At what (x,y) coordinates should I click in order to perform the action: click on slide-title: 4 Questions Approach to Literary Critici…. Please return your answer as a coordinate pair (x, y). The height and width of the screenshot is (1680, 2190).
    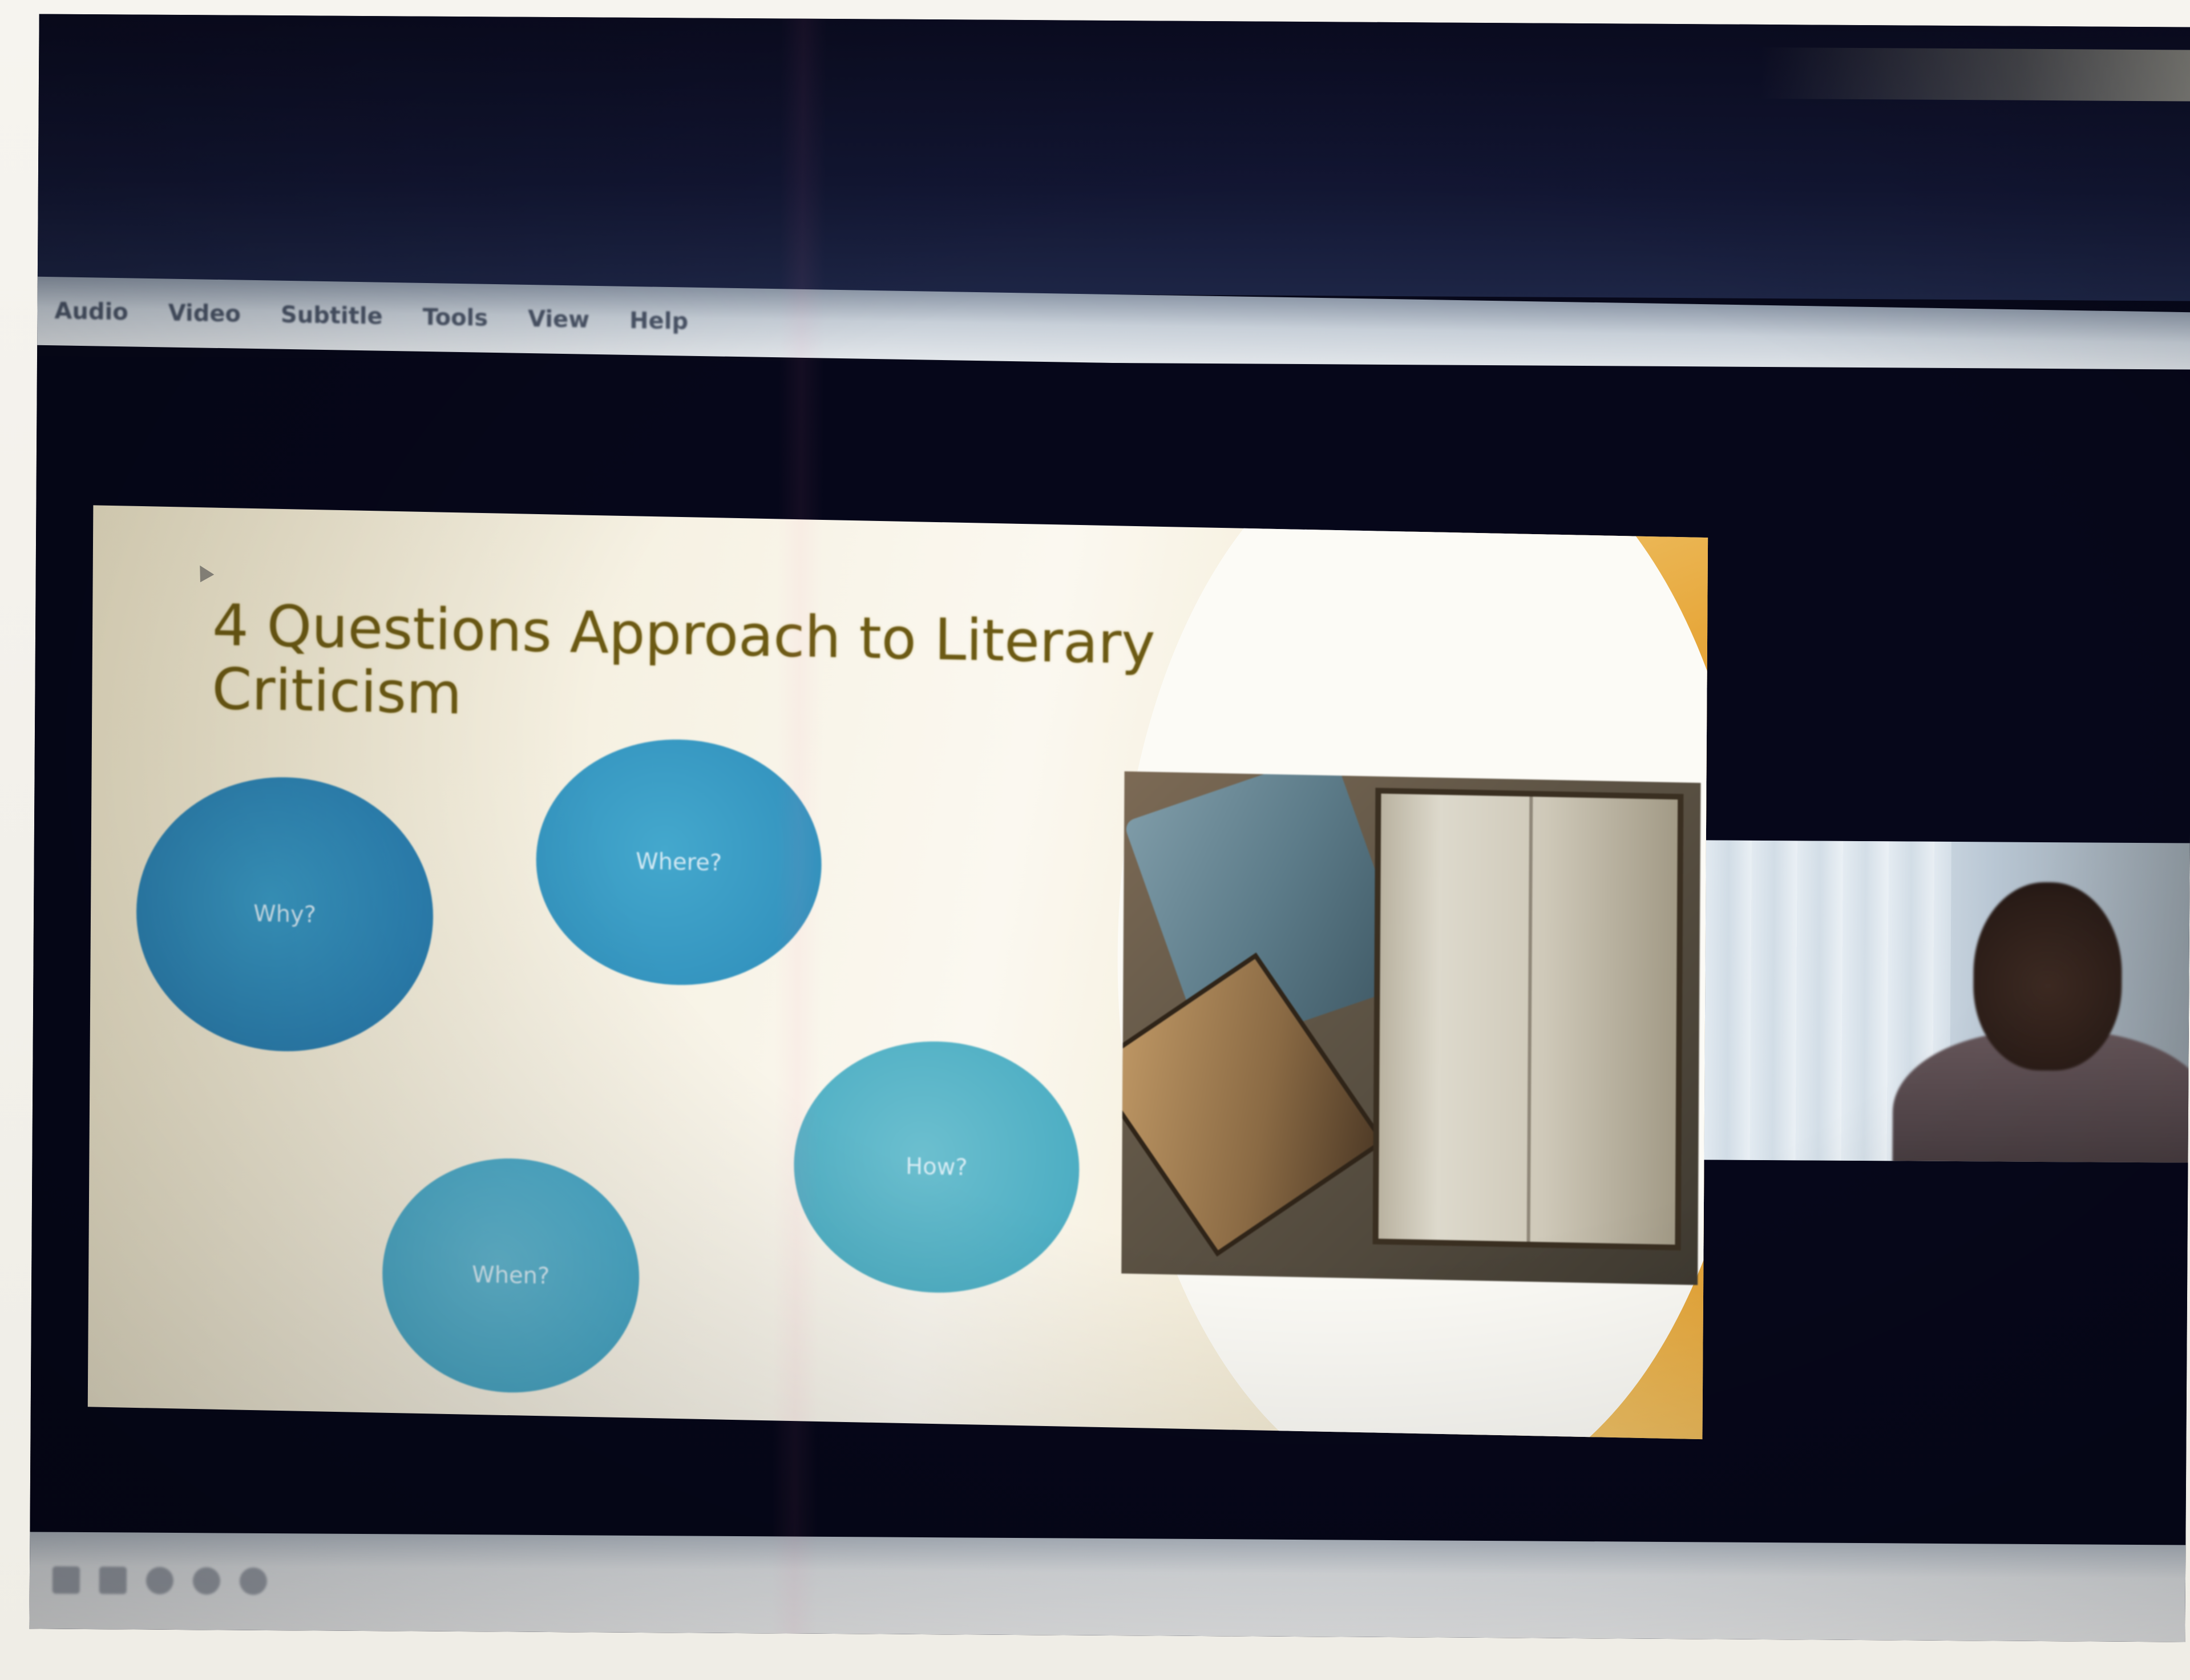
    Looking at the image, I should click on (697, 666).